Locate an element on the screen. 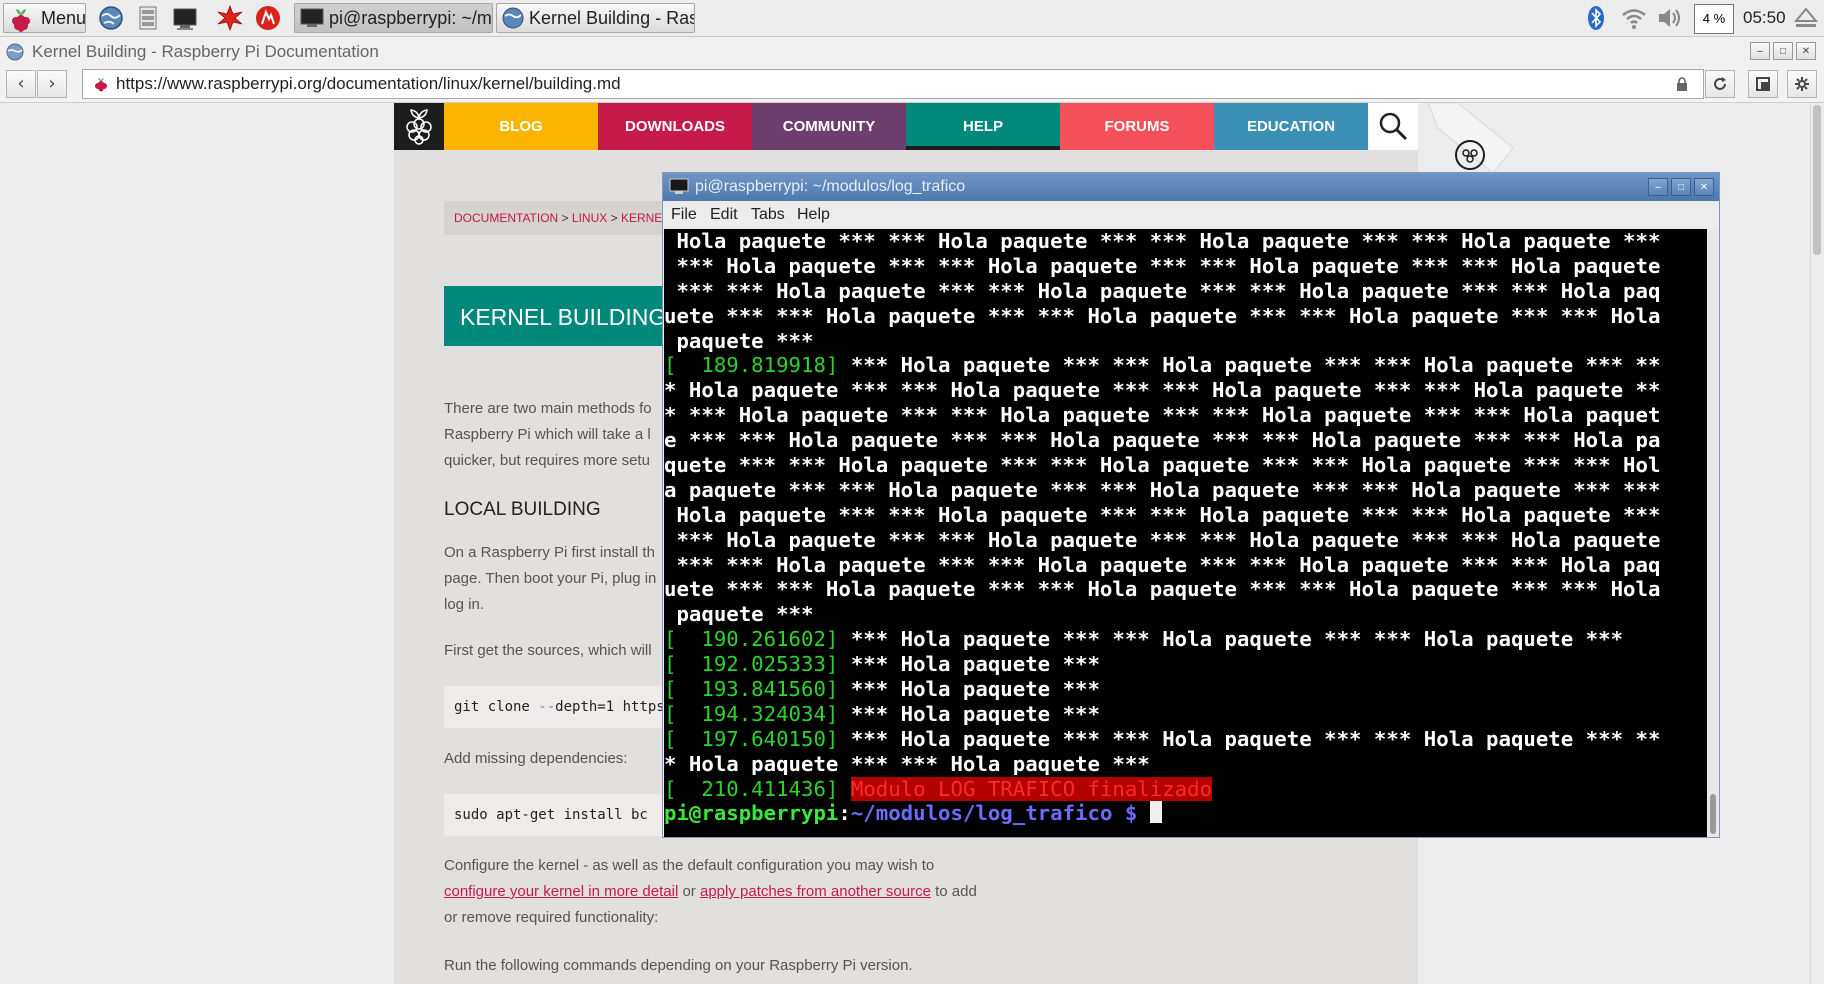  search-icon is located at coordinates (1393, 126).